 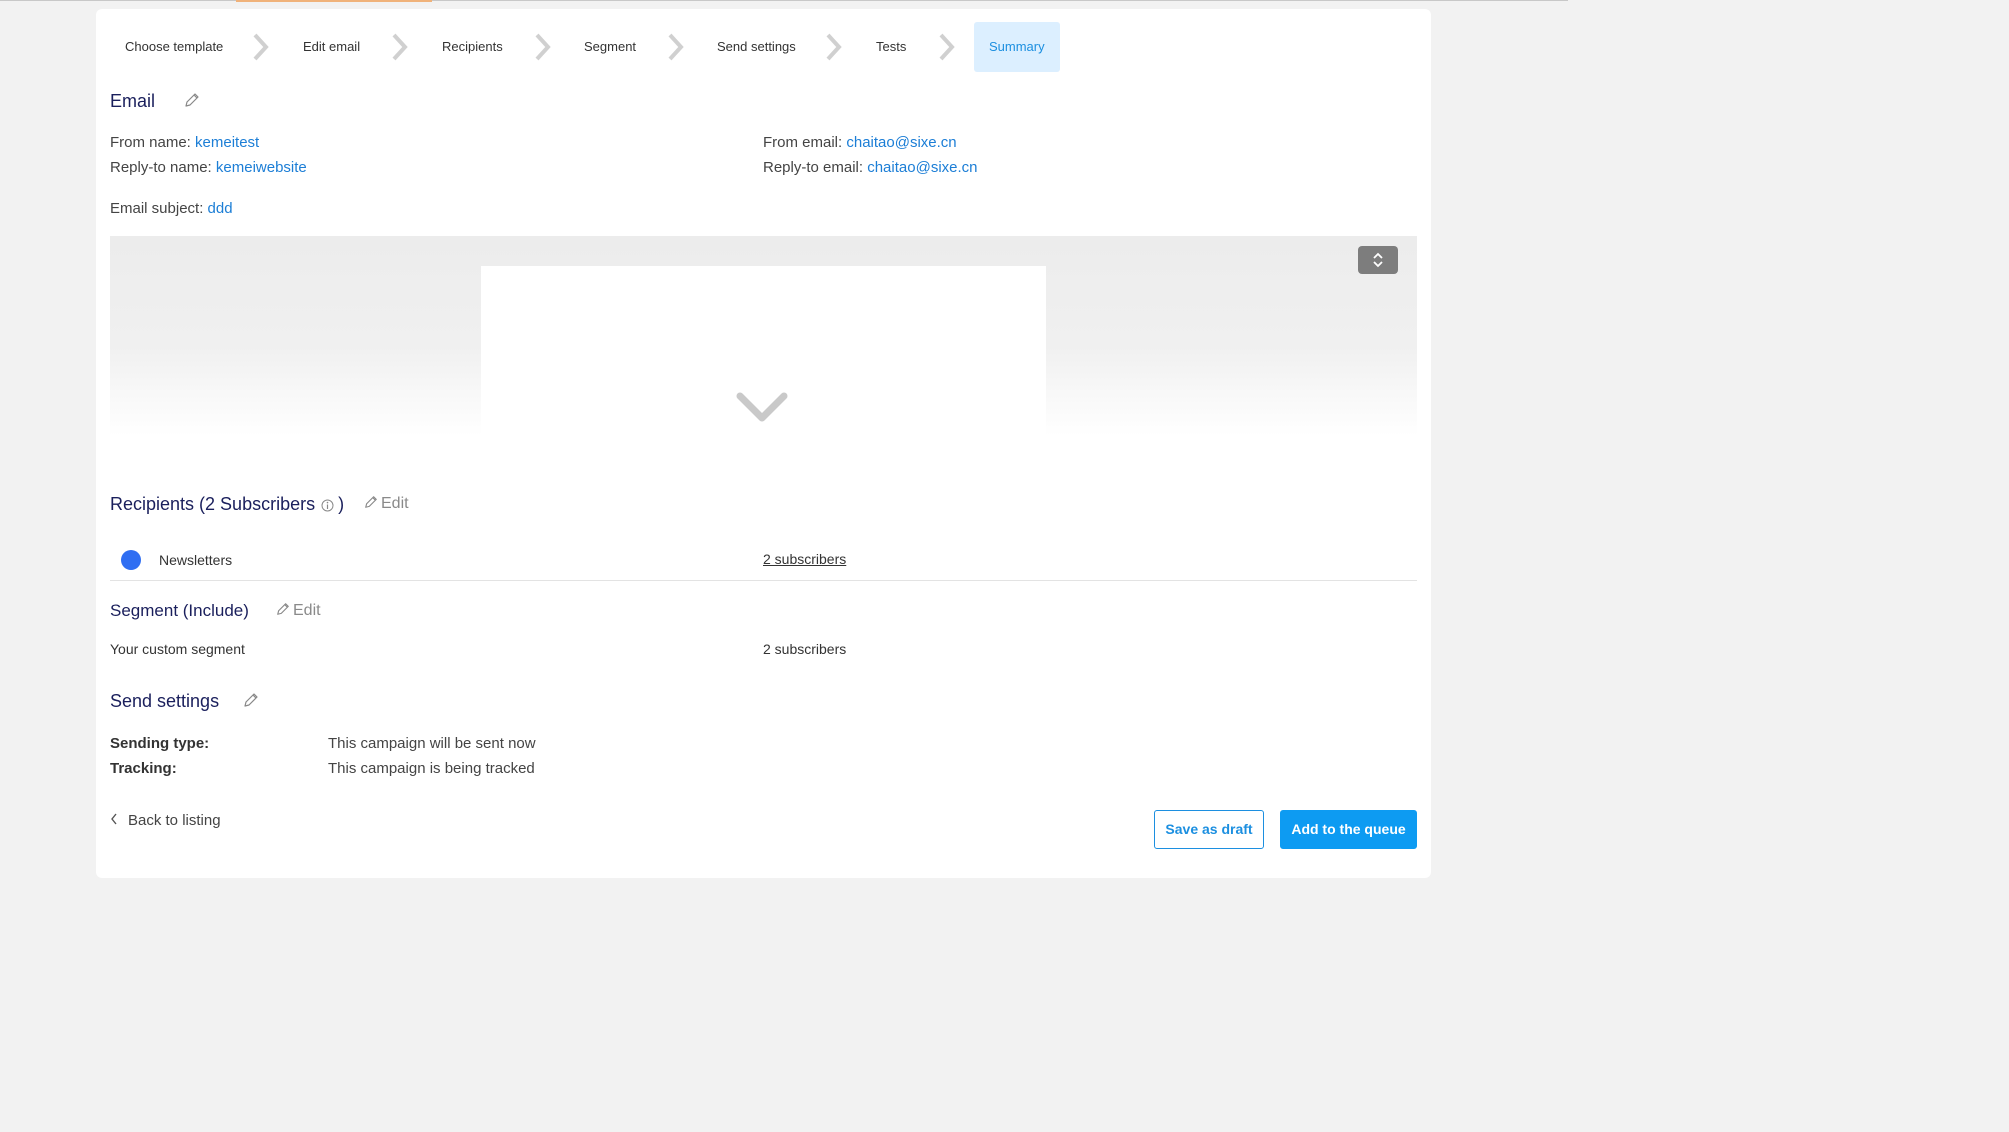 What do you see at coordinates (213, 504) in the screenshot?
I see `recipients-title-text: Recipients (2 Subscribers` at bounding box center [213, 504].